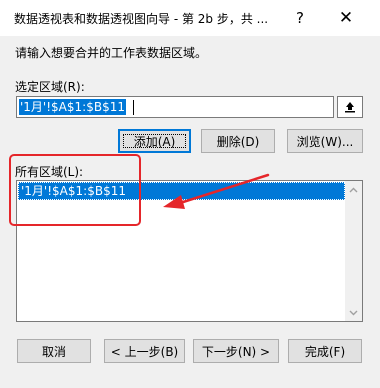 The image size is (380, 388). I want to click on back-button: < 上一步(B), so click(144, 351).